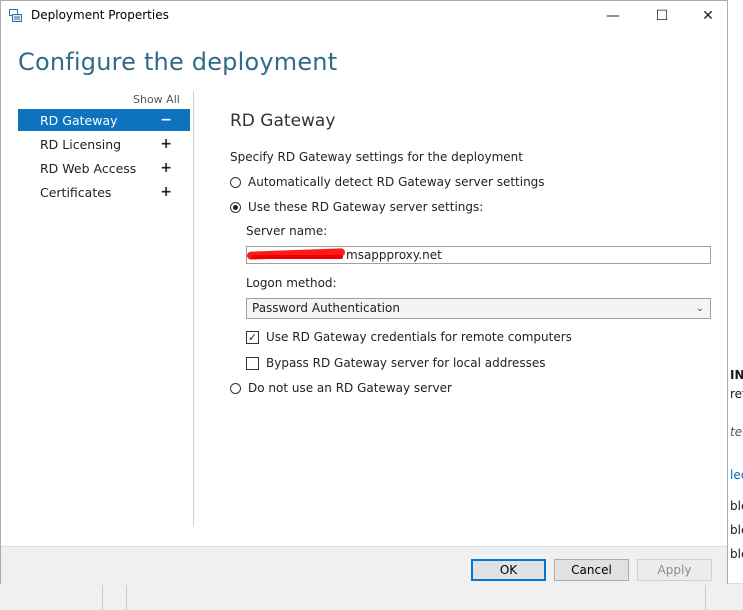 The height and width of the screenshot is (610, 743). What do you see at coordinates (297, 257) in the screenshot?
I see `redaction-mark` at bounding box center [297, 257].